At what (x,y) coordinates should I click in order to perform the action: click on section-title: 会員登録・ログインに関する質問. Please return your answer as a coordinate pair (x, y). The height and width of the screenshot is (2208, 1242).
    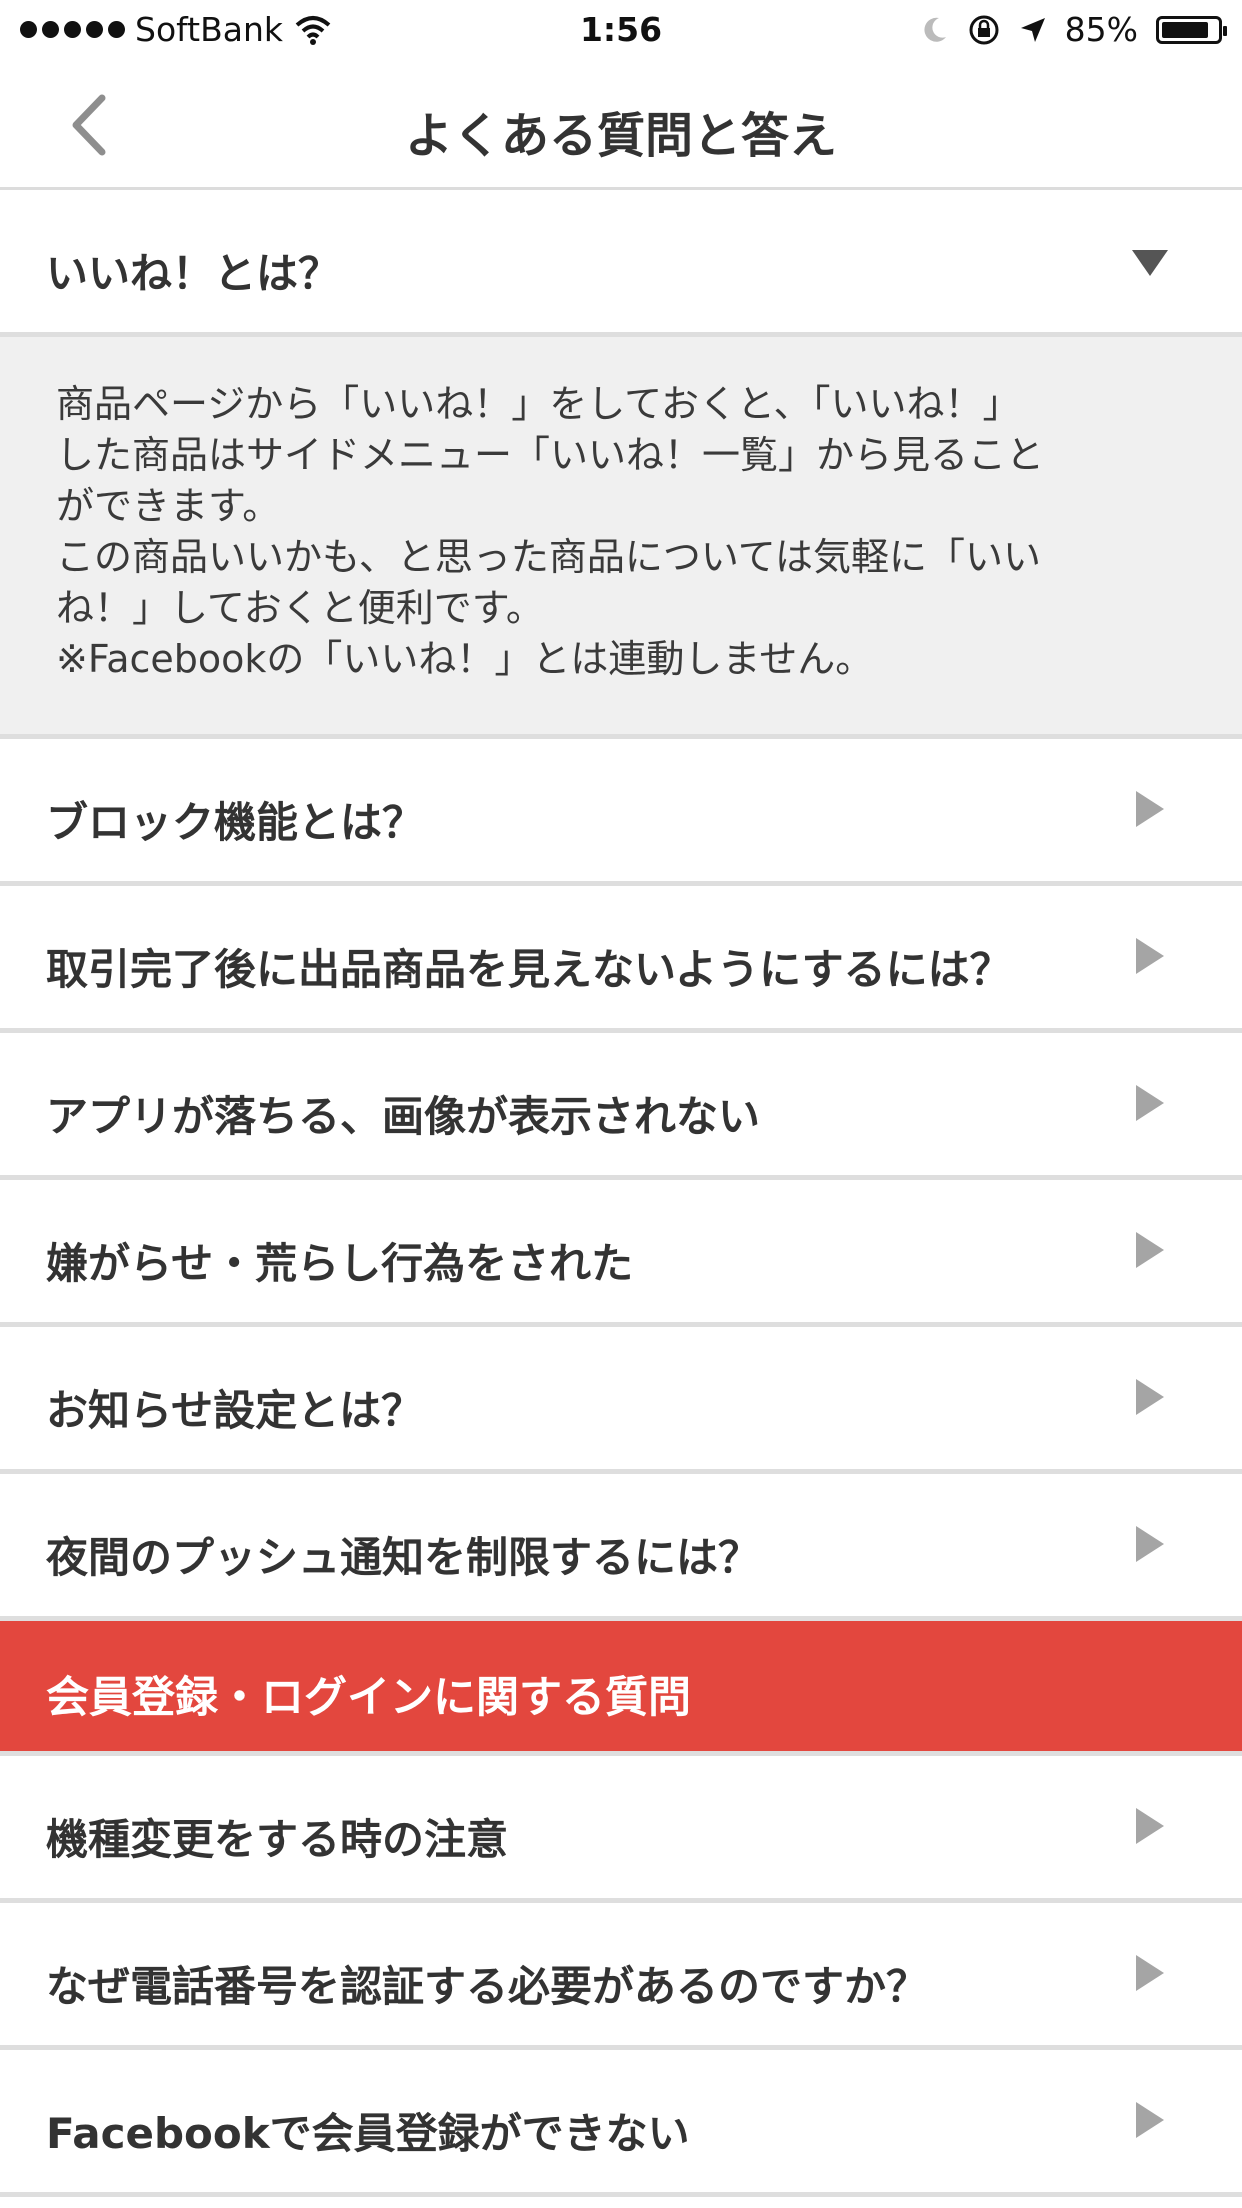
    Looking at the image, I should click on (368, 1698).